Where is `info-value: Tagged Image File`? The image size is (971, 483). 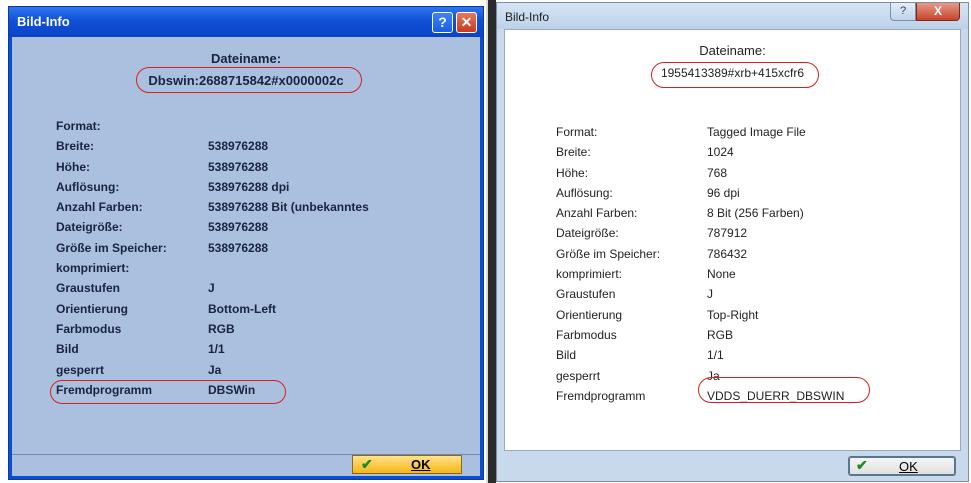 info-value: Tagged Image File is located at coordinates (756, 132).